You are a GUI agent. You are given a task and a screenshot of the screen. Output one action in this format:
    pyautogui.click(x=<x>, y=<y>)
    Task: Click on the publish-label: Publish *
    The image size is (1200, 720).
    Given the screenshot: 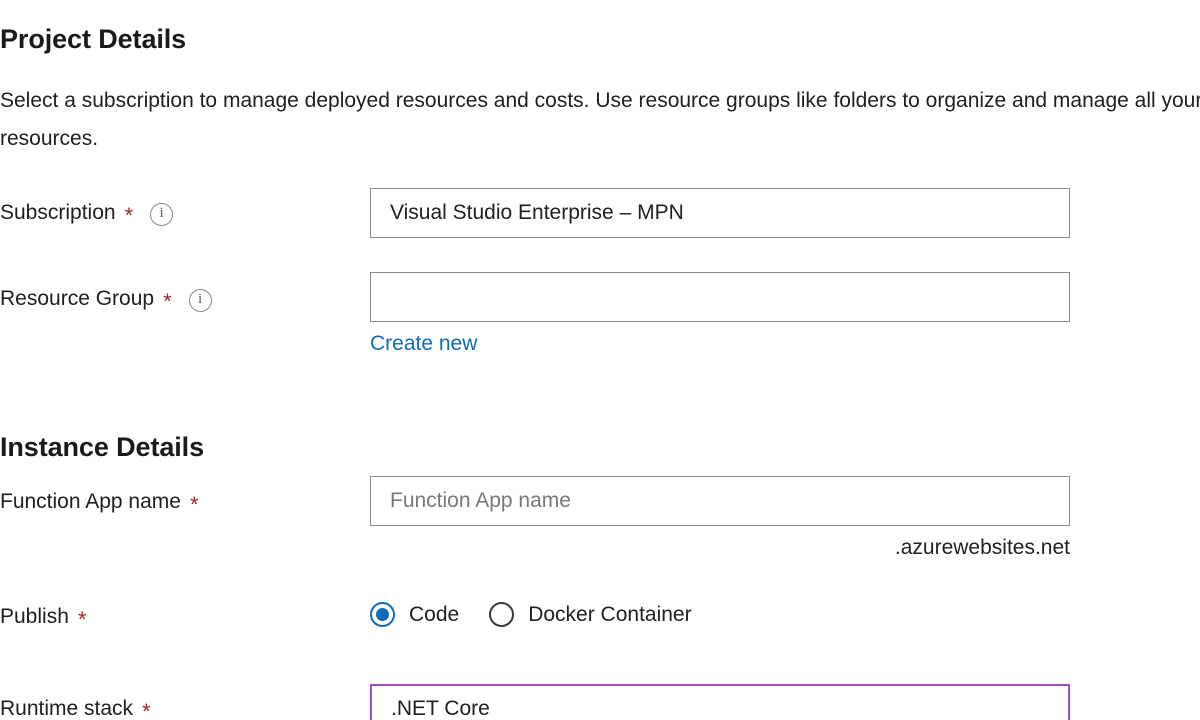 What is the action you would take?
    pyautogui.click(x=43, y=617)
    